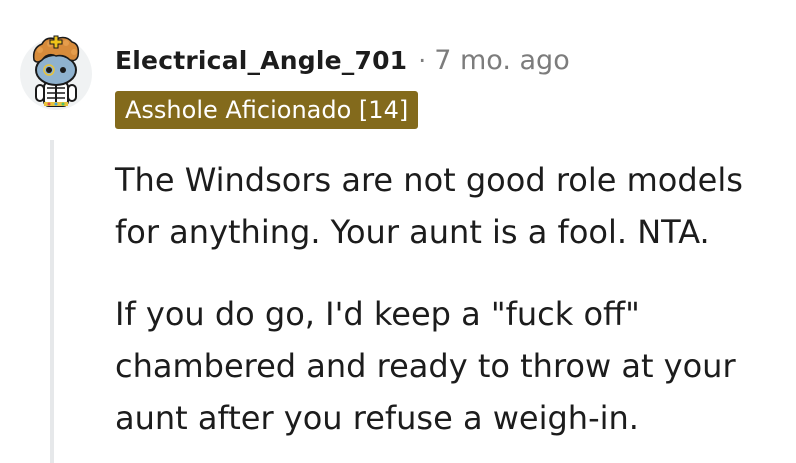 Image resolution: width=796 pixels, height=463 pixels. I want to click on username-link: Electrical_Angle_701, so click(261, 60).